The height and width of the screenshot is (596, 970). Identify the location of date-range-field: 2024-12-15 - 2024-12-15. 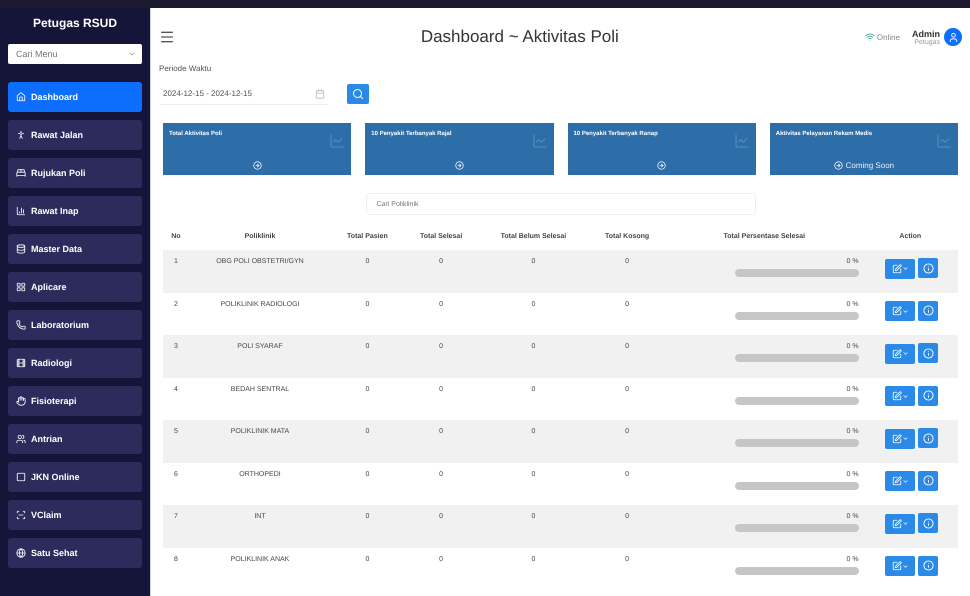
(244, 94).